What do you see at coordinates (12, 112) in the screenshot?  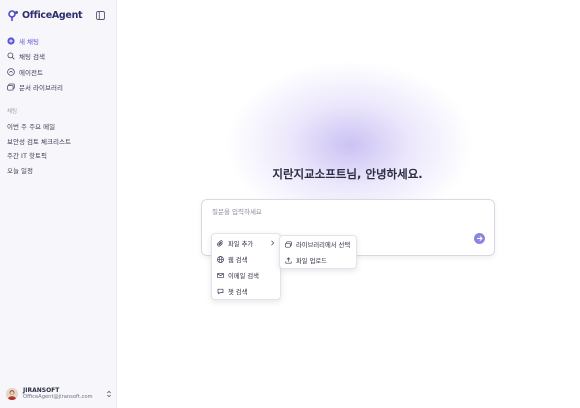 I see `chat-section-label: 채팅` at bounding box center [12, 112].